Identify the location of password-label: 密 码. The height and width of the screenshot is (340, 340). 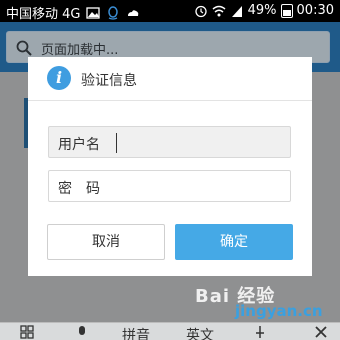
(79, 189).